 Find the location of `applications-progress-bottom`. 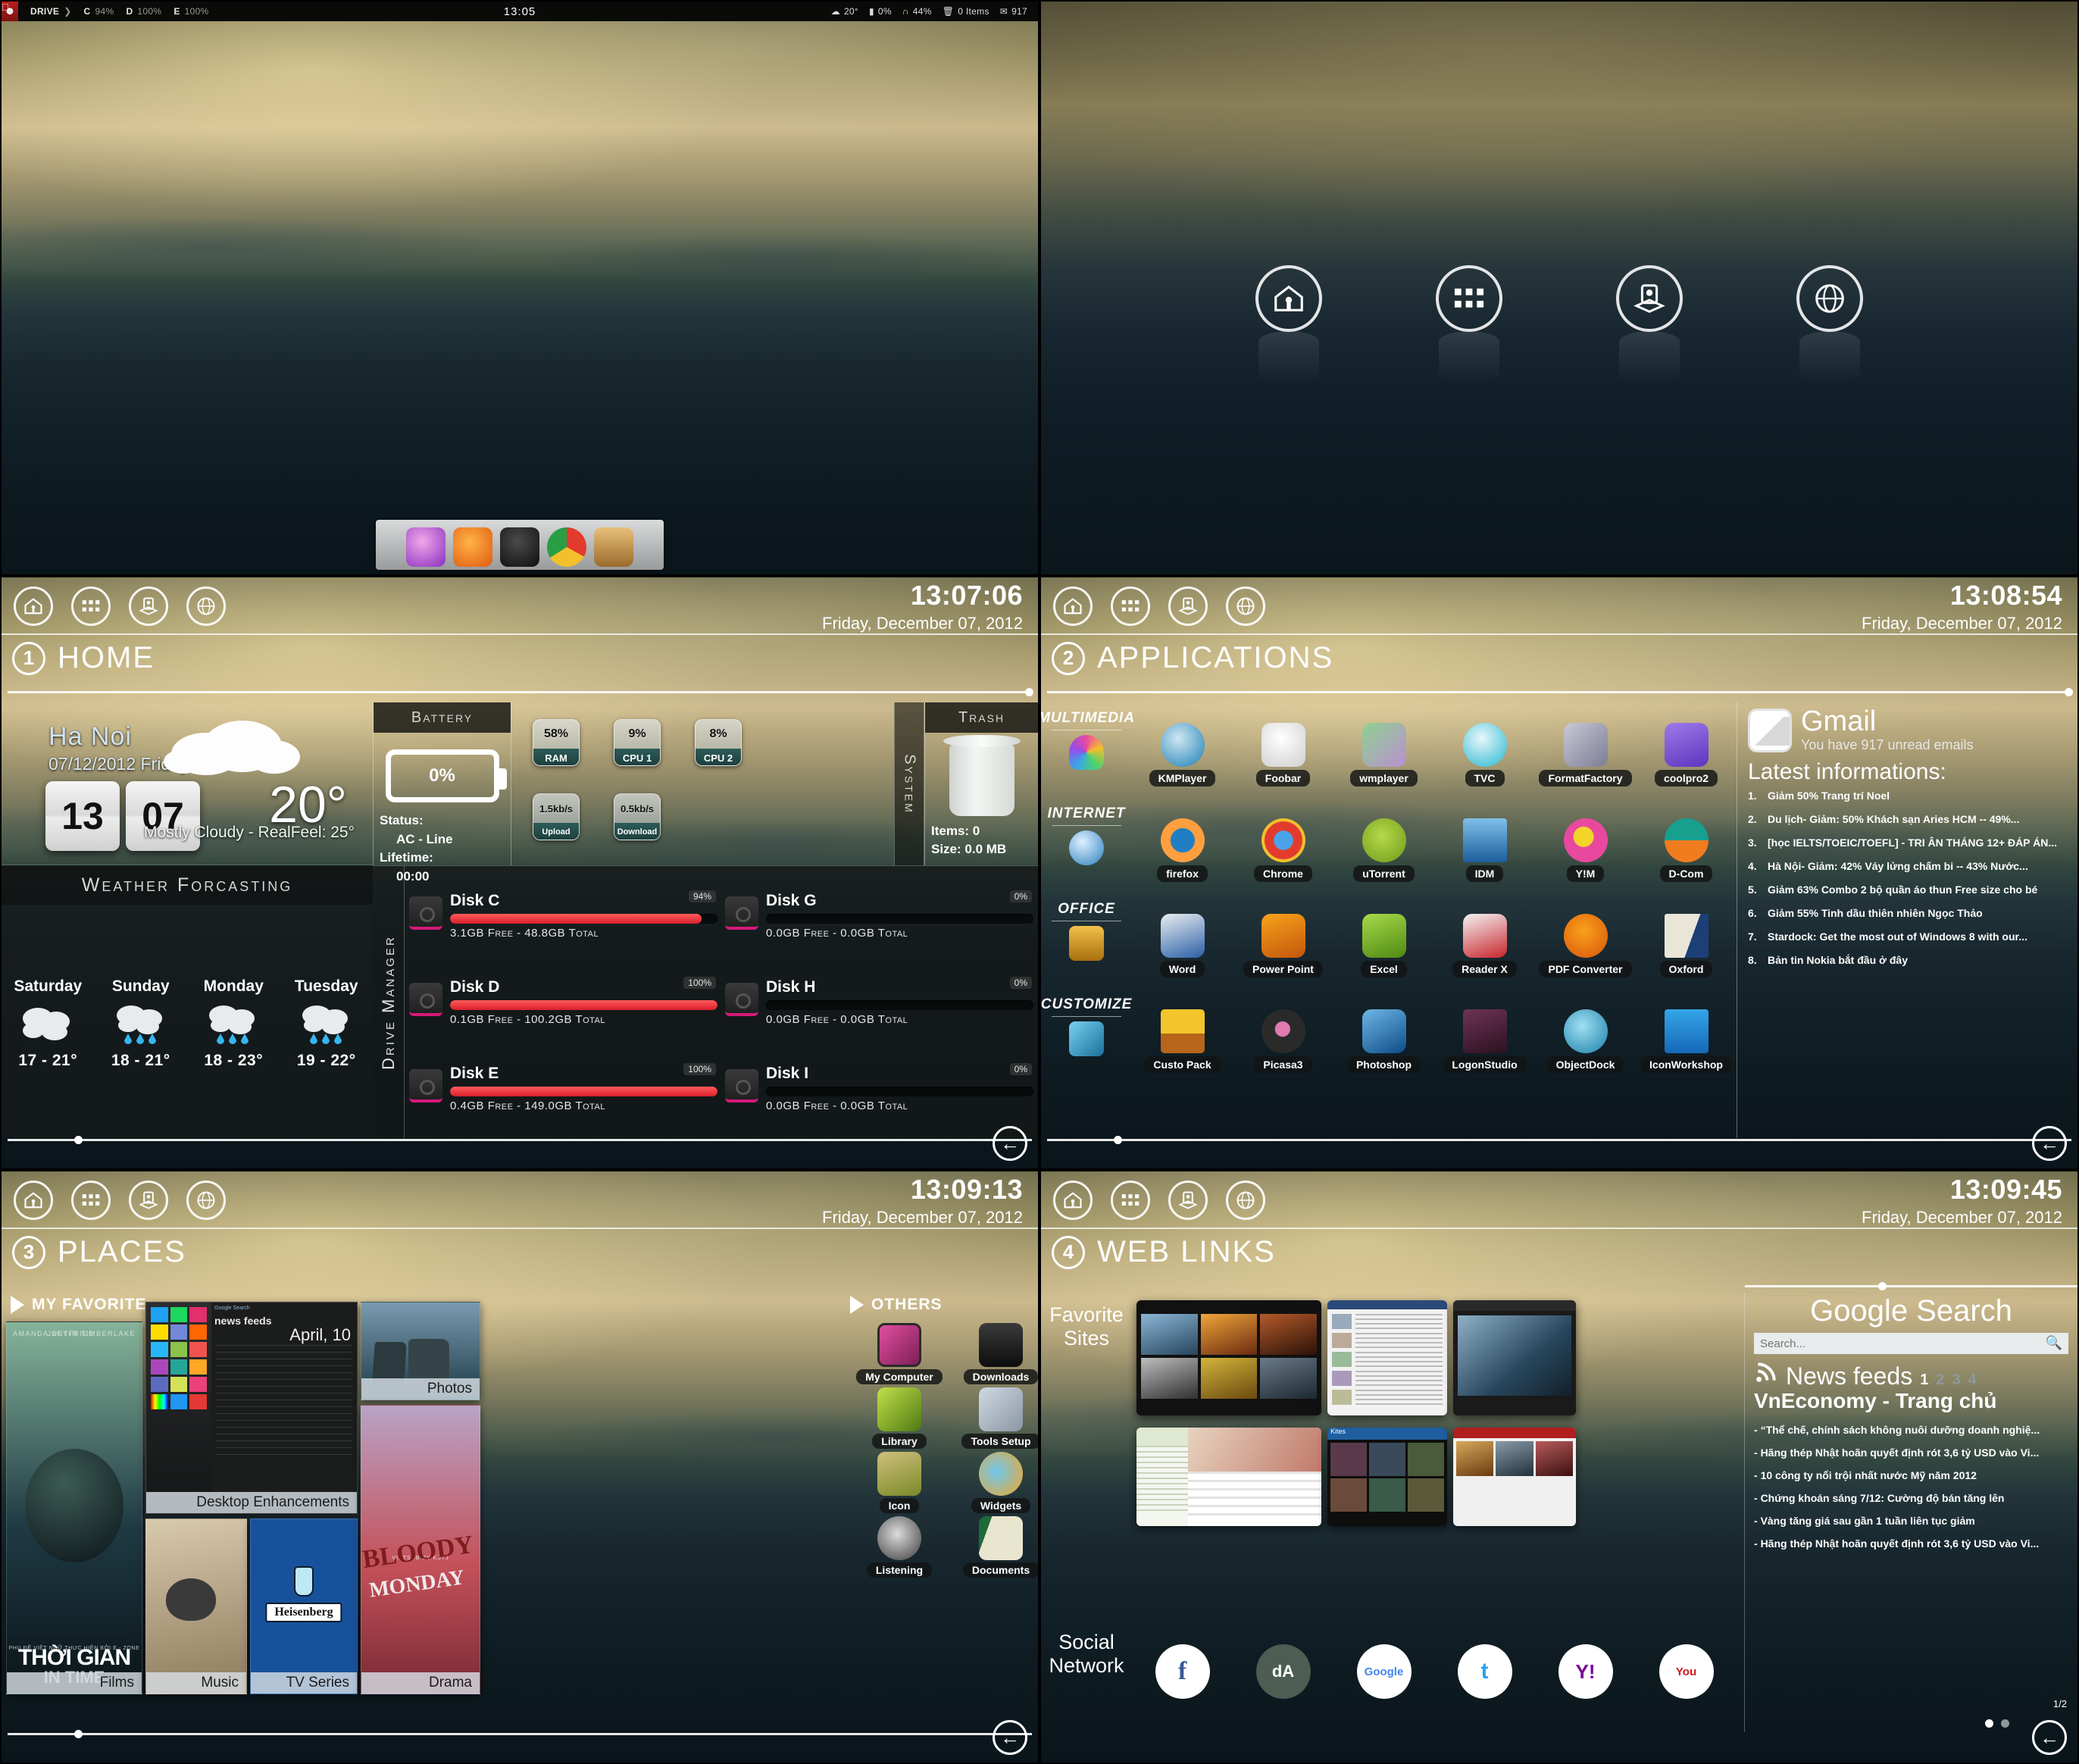

applications-progress-bottom is located at coordinates (1559, 1140).